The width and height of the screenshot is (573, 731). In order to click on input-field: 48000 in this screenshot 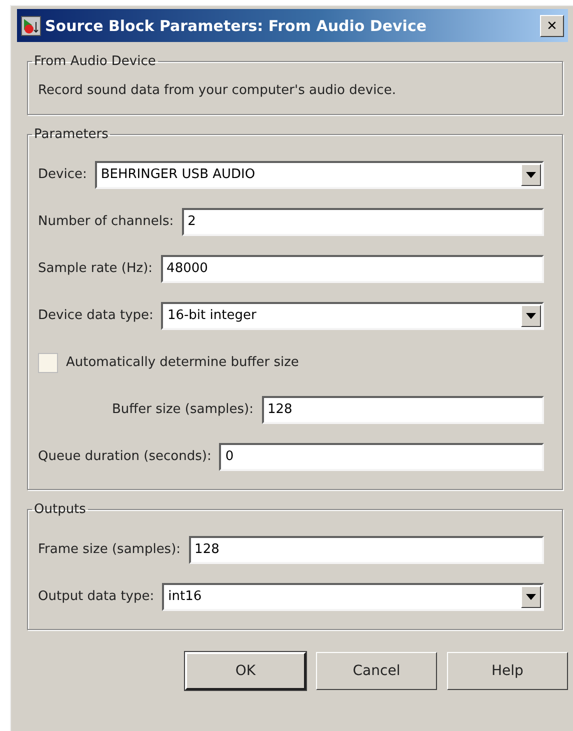, I will do `click(352, 268)`.